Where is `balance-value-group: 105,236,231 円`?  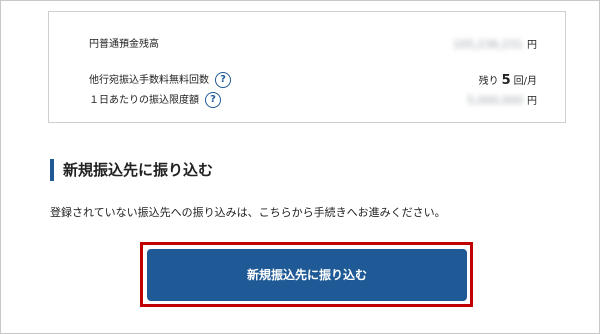
balance-value-group: 105,236,231 円 is located at coordinates (495, 45).